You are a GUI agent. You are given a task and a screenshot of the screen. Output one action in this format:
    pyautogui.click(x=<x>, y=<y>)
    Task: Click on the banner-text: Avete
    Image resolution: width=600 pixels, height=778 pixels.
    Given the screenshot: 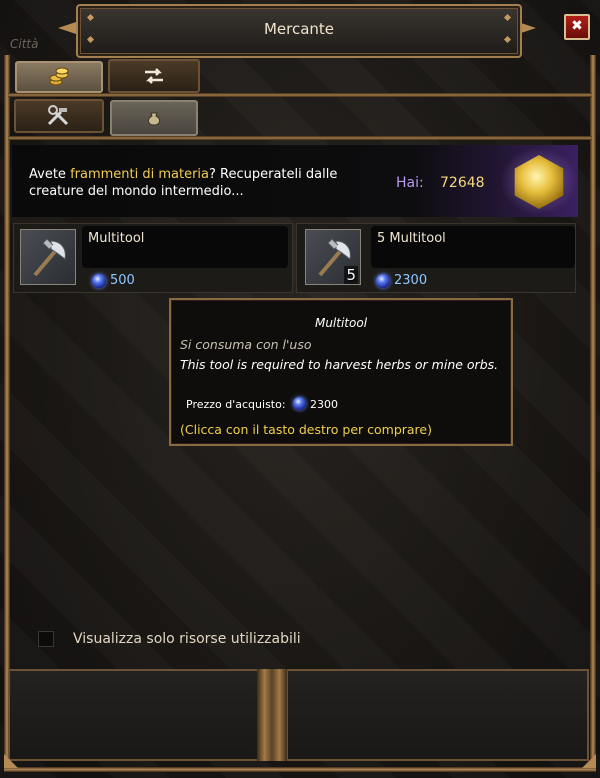 What is the action you would take?
    pyautogui.click(x=50, y=174)
    